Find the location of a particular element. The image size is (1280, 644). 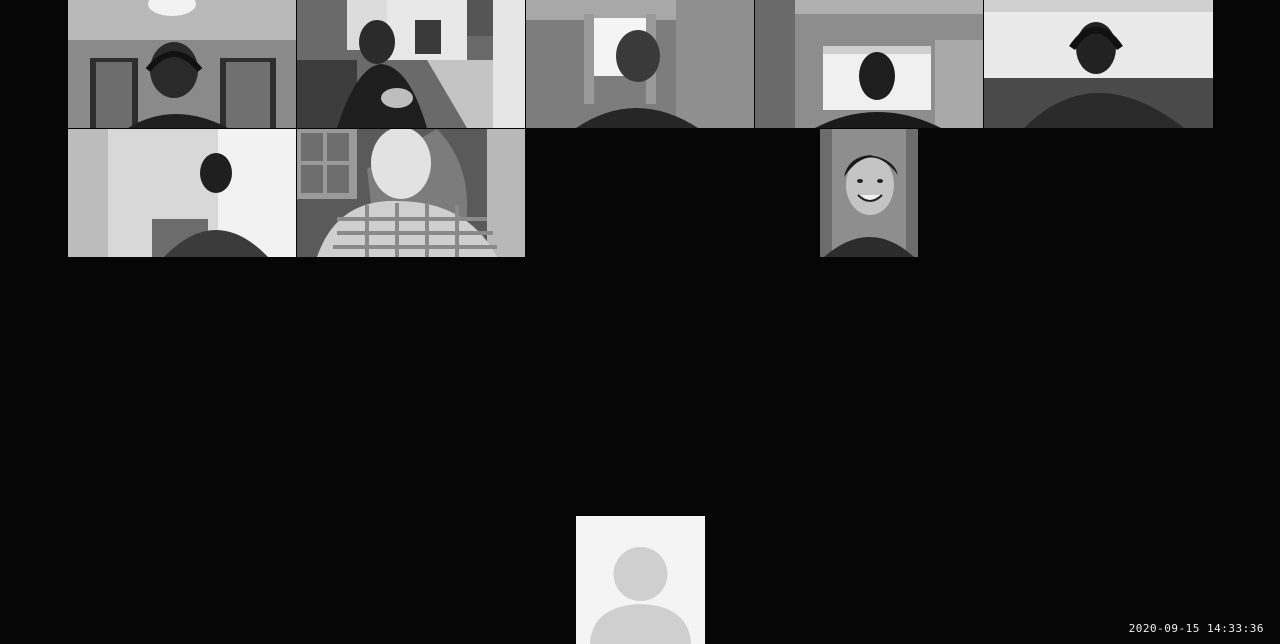

user-avatar-placeholder-icon is located at coordinates (640, 580).